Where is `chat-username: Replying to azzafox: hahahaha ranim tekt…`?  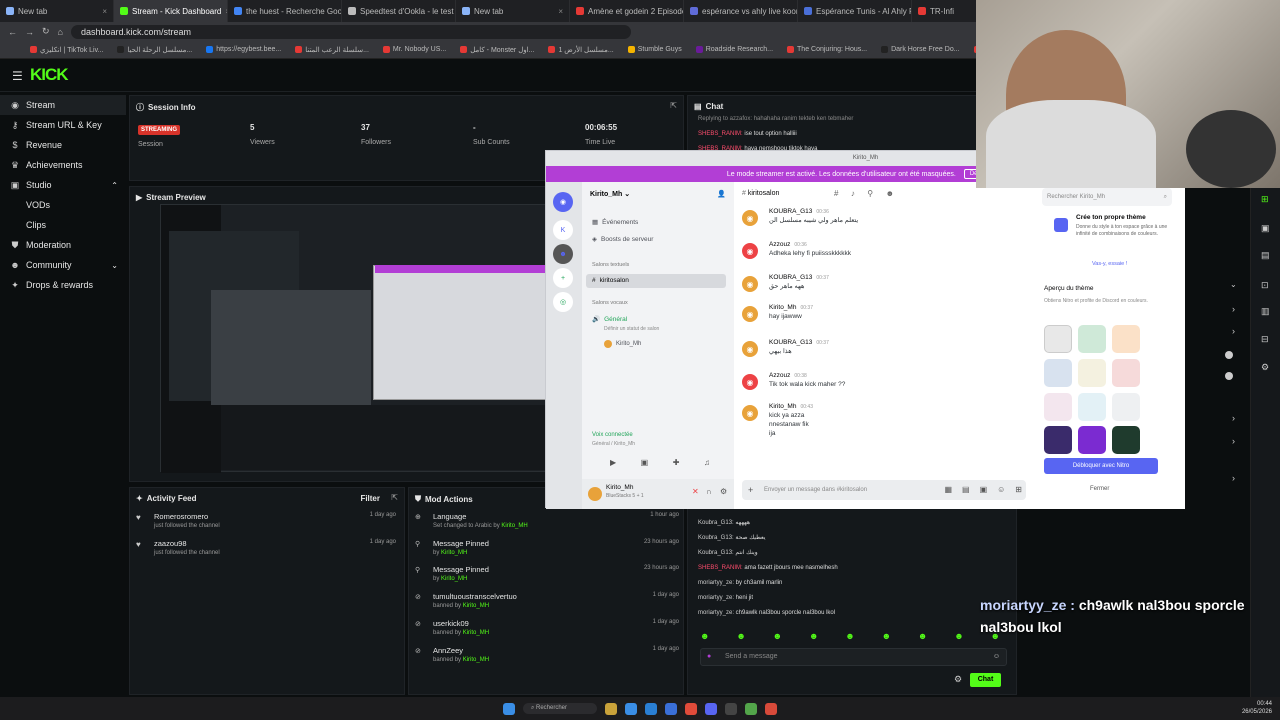 chat-username: Replying to azzafox: hahahaha ranim tekt… is located at coordinates (775, 119).